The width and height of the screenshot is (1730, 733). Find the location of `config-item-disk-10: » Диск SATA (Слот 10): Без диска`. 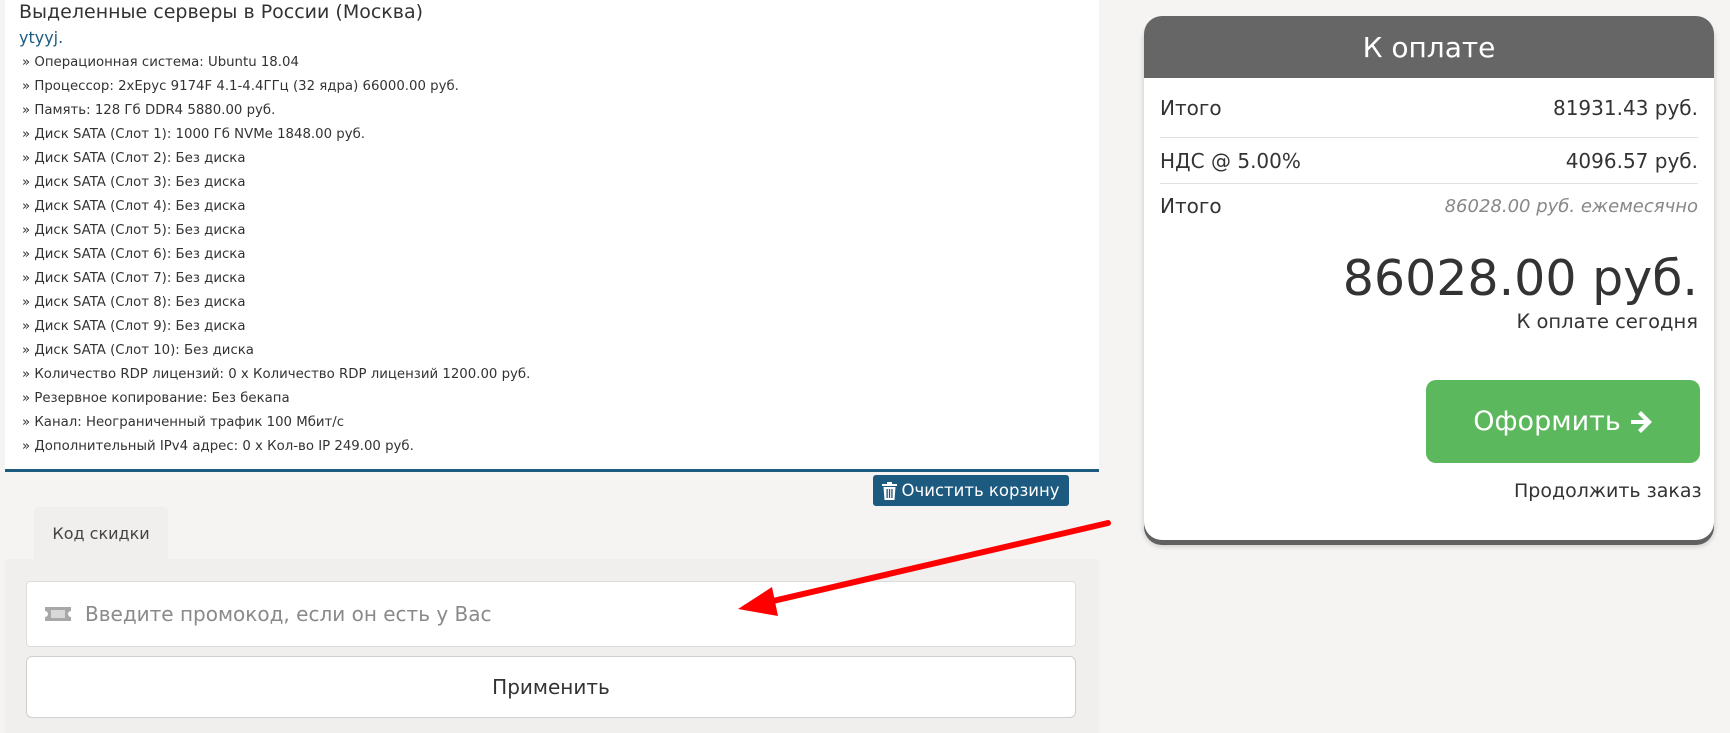

config-item-disk-10: » Диск SATA (Слот 10): Без диска is located at coordinates (138, 350).